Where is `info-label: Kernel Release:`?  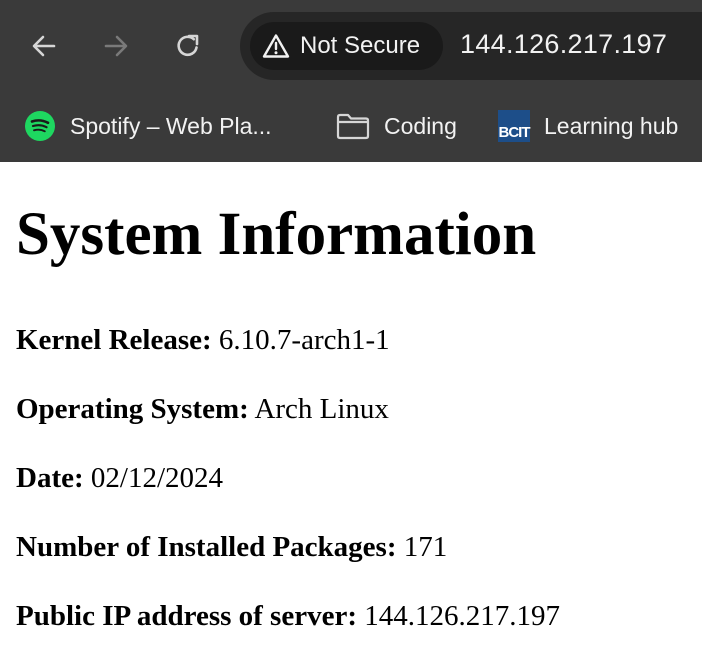 info-label: Kernel Release: is located at coordinates (114, 340).